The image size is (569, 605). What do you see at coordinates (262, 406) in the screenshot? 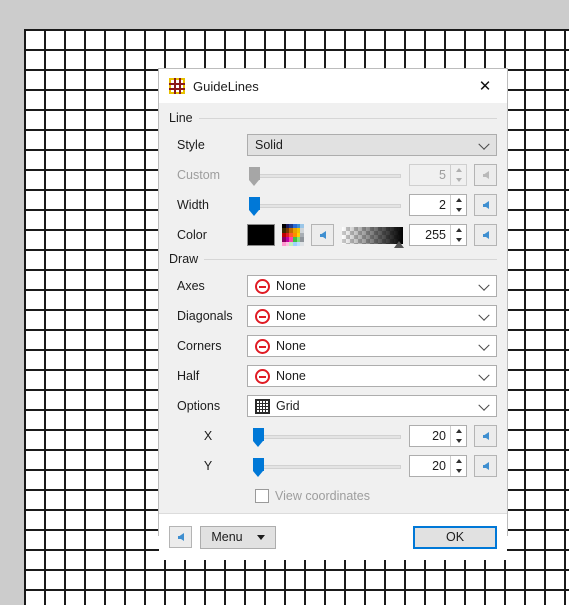
I see `grid-icon` at bounding box center [262, 406].